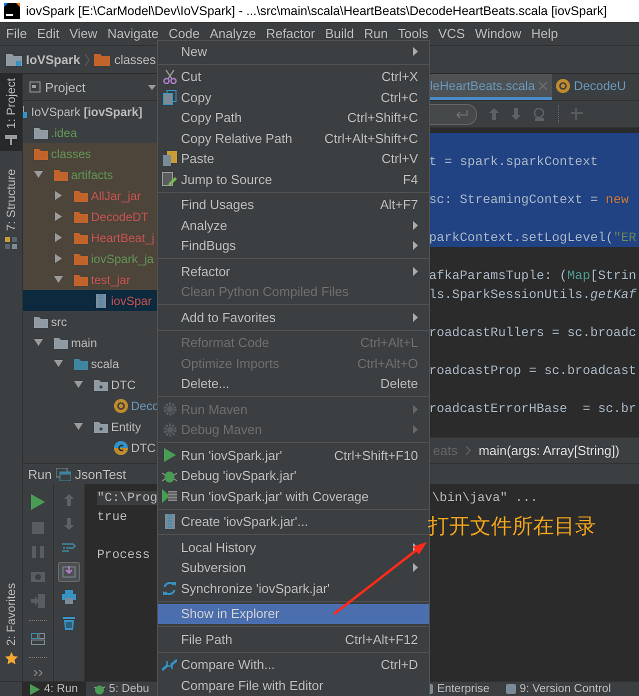 This screenshot has height=696, width=639. Describe the element at coordinates (410, 179) in the screenshot. I see `shortcut-label: F4` at that location.